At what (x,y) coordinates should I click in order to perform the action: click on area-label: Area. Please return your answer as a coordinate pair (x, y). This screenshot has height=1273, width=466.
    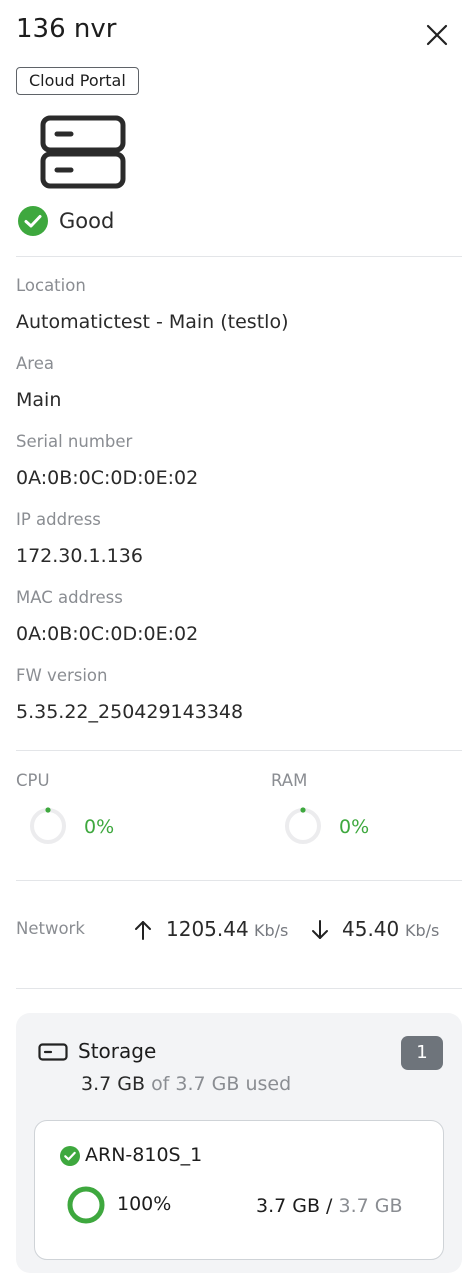
    Looking at the image, I should click on (35, 363).